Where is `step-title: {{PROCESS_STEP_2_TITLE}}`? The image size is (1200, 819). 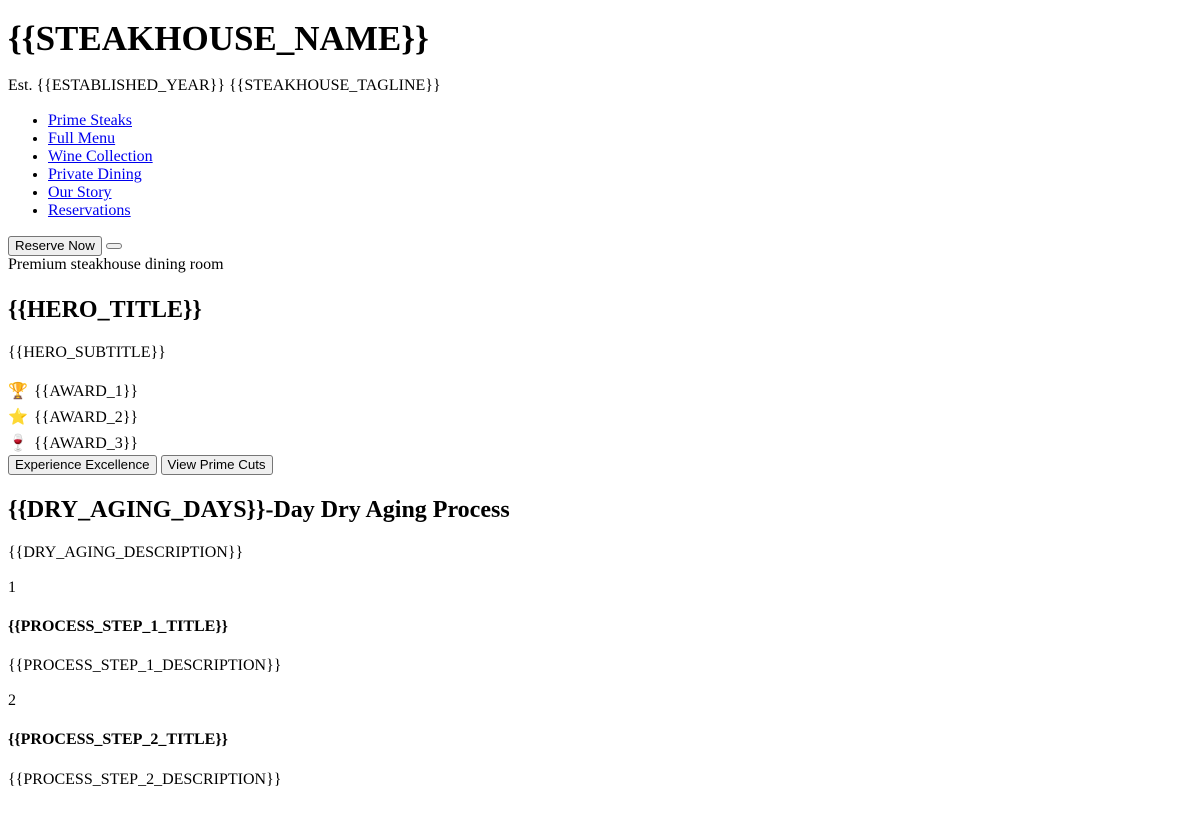
step-title: {{PROCESS_STEP_2_TITLE}} is located at coordinates (118, 740).